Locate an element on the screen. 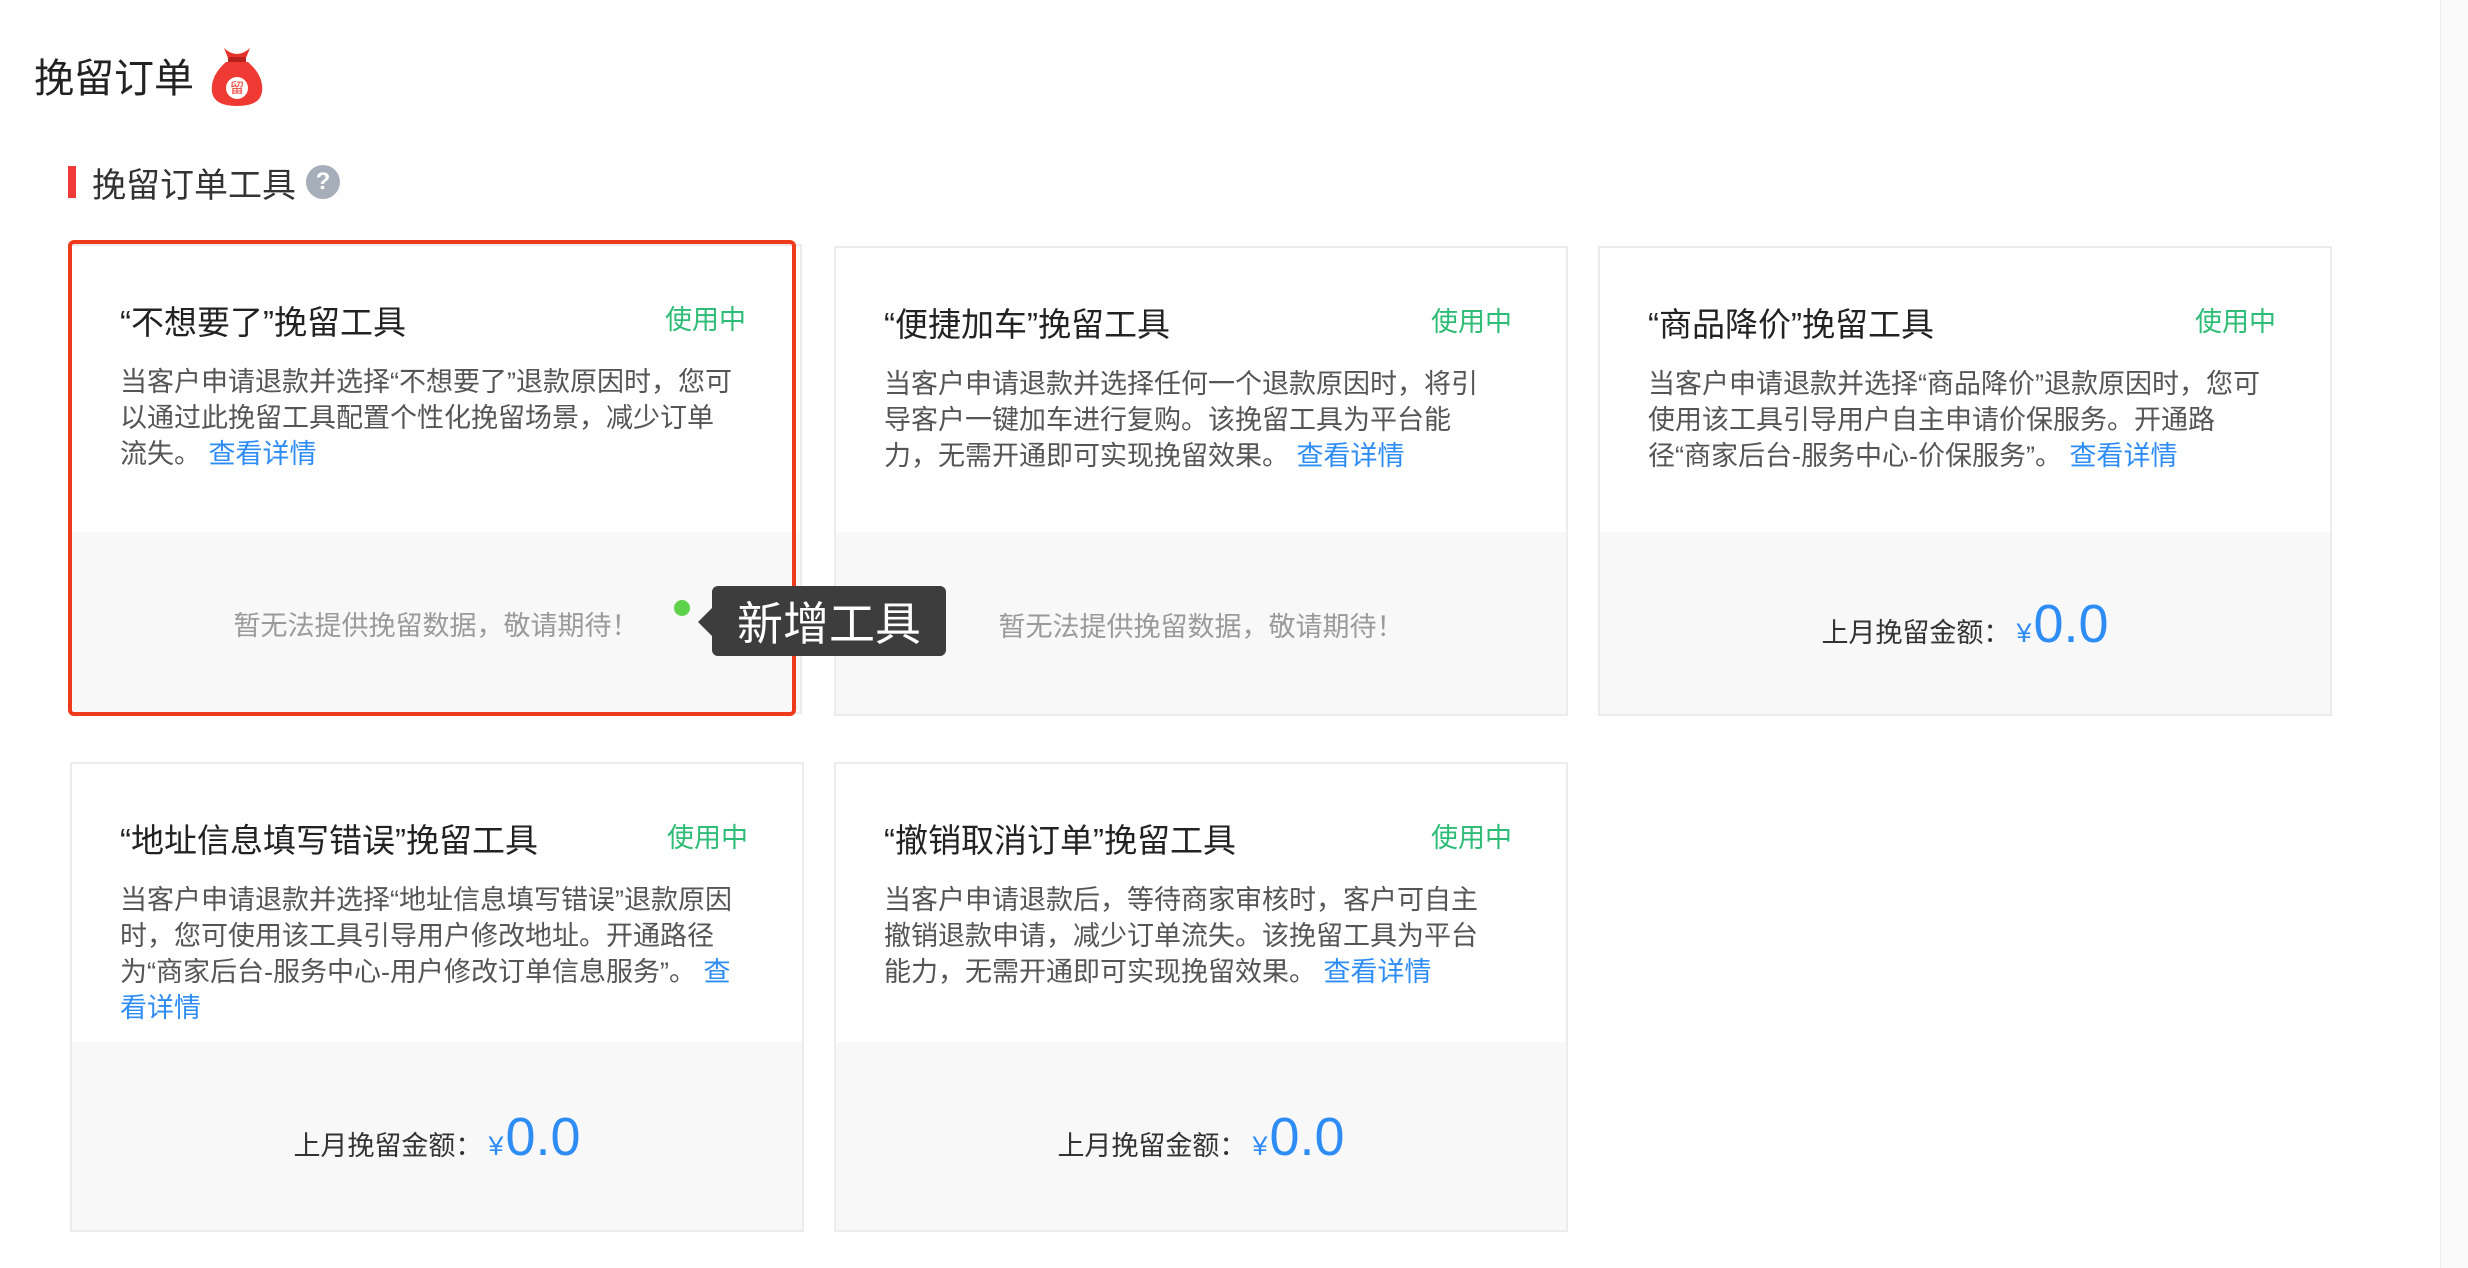 The height and width of the screenshot is (1268, 2468). vertical-scrollbar is located at coordinates (2454, 634).